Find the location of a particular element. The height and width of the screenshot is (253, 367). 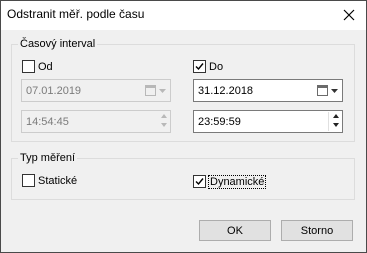

from-date-value: 07.01.2019 is located at coordinates (54, 91).